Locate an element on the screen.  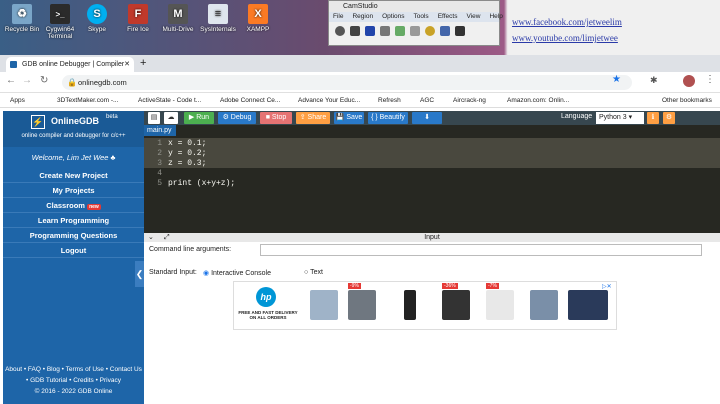
ad-tagline: FREE AND FAST DELIVERY ON ALL ORDERS is located at coordinates (268, 315).